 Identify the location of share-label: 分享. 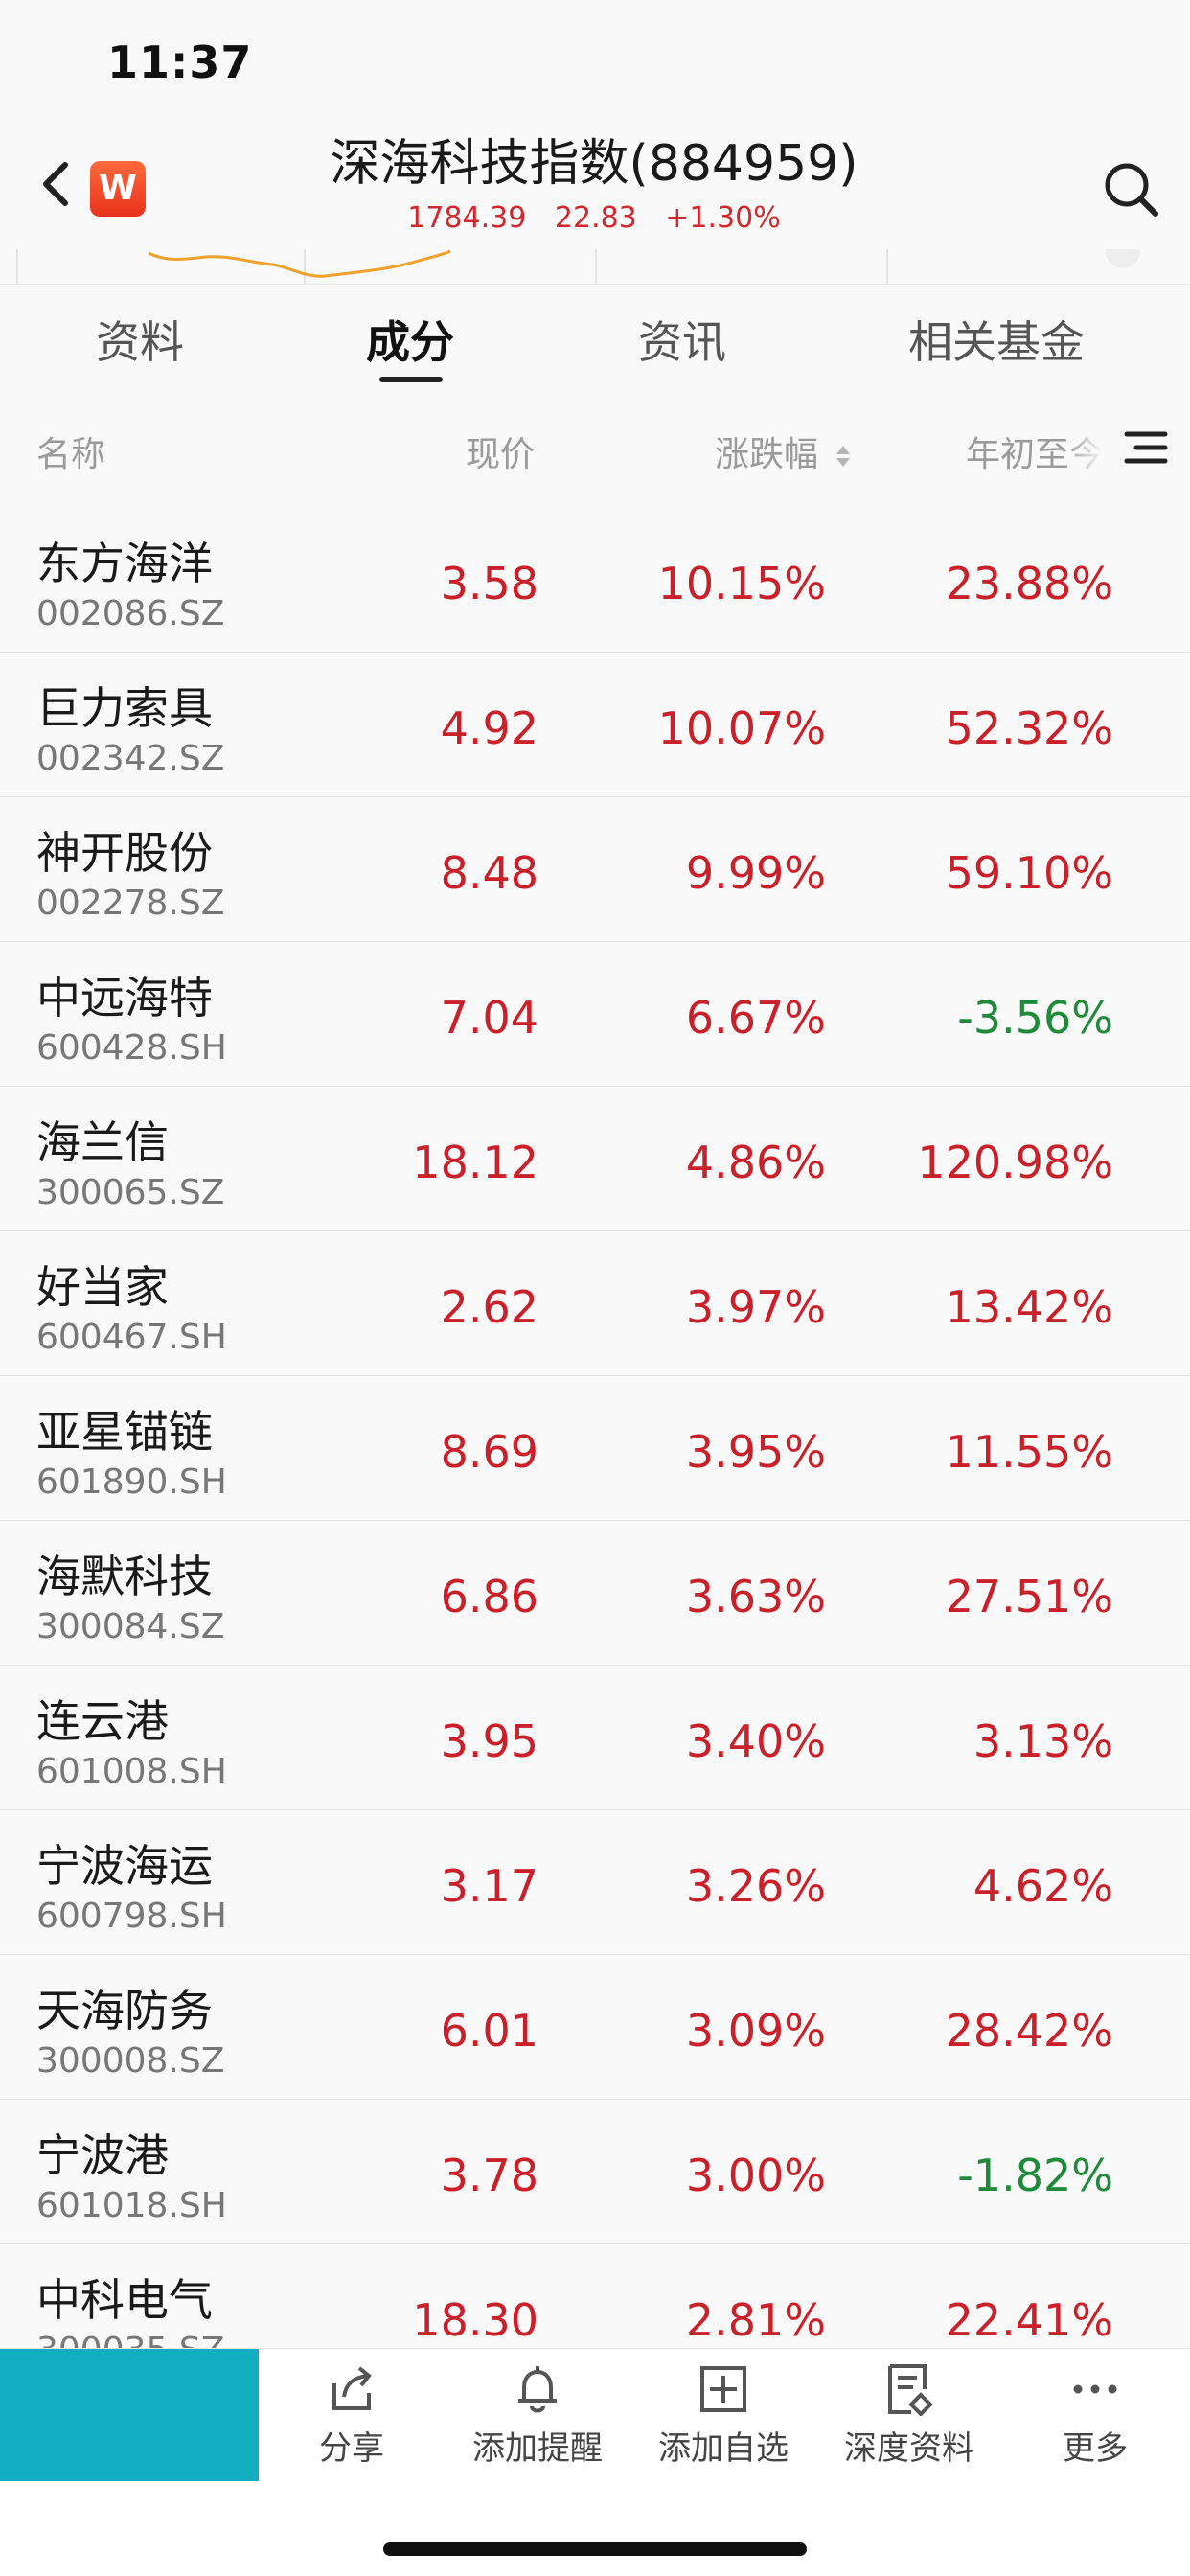
(351, 2448).